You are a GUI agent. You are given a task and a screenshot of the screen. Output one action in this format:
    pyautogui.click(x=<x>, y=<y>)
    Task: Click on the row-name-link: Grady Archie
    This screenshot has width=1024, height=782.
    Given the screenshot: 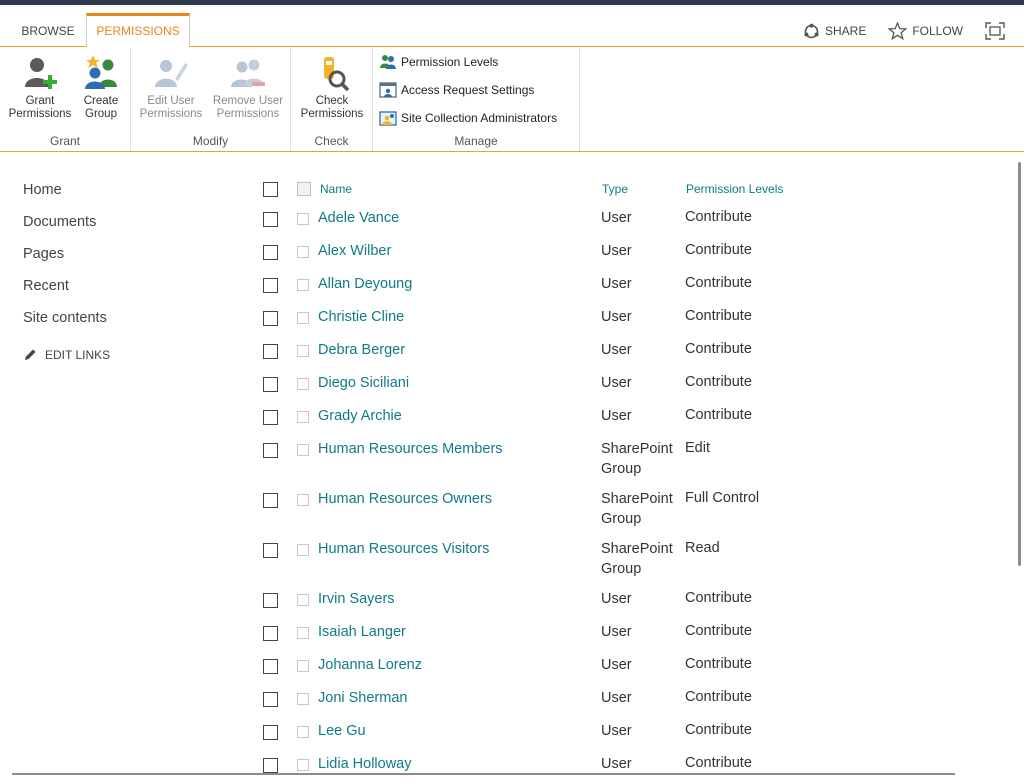 What is the action you would take?
    pyautogui.click(x=360, y=416)
    